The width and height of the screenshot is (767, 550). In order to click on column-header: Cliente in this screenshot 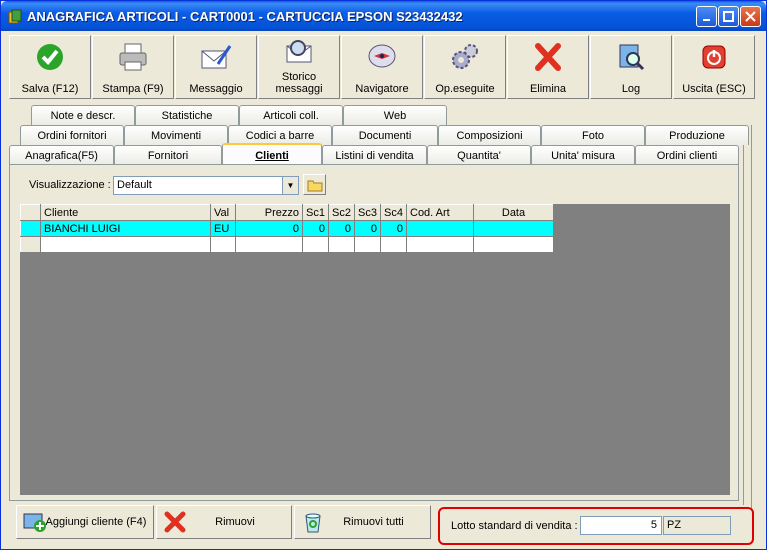, I will do `click(125, 212)`.